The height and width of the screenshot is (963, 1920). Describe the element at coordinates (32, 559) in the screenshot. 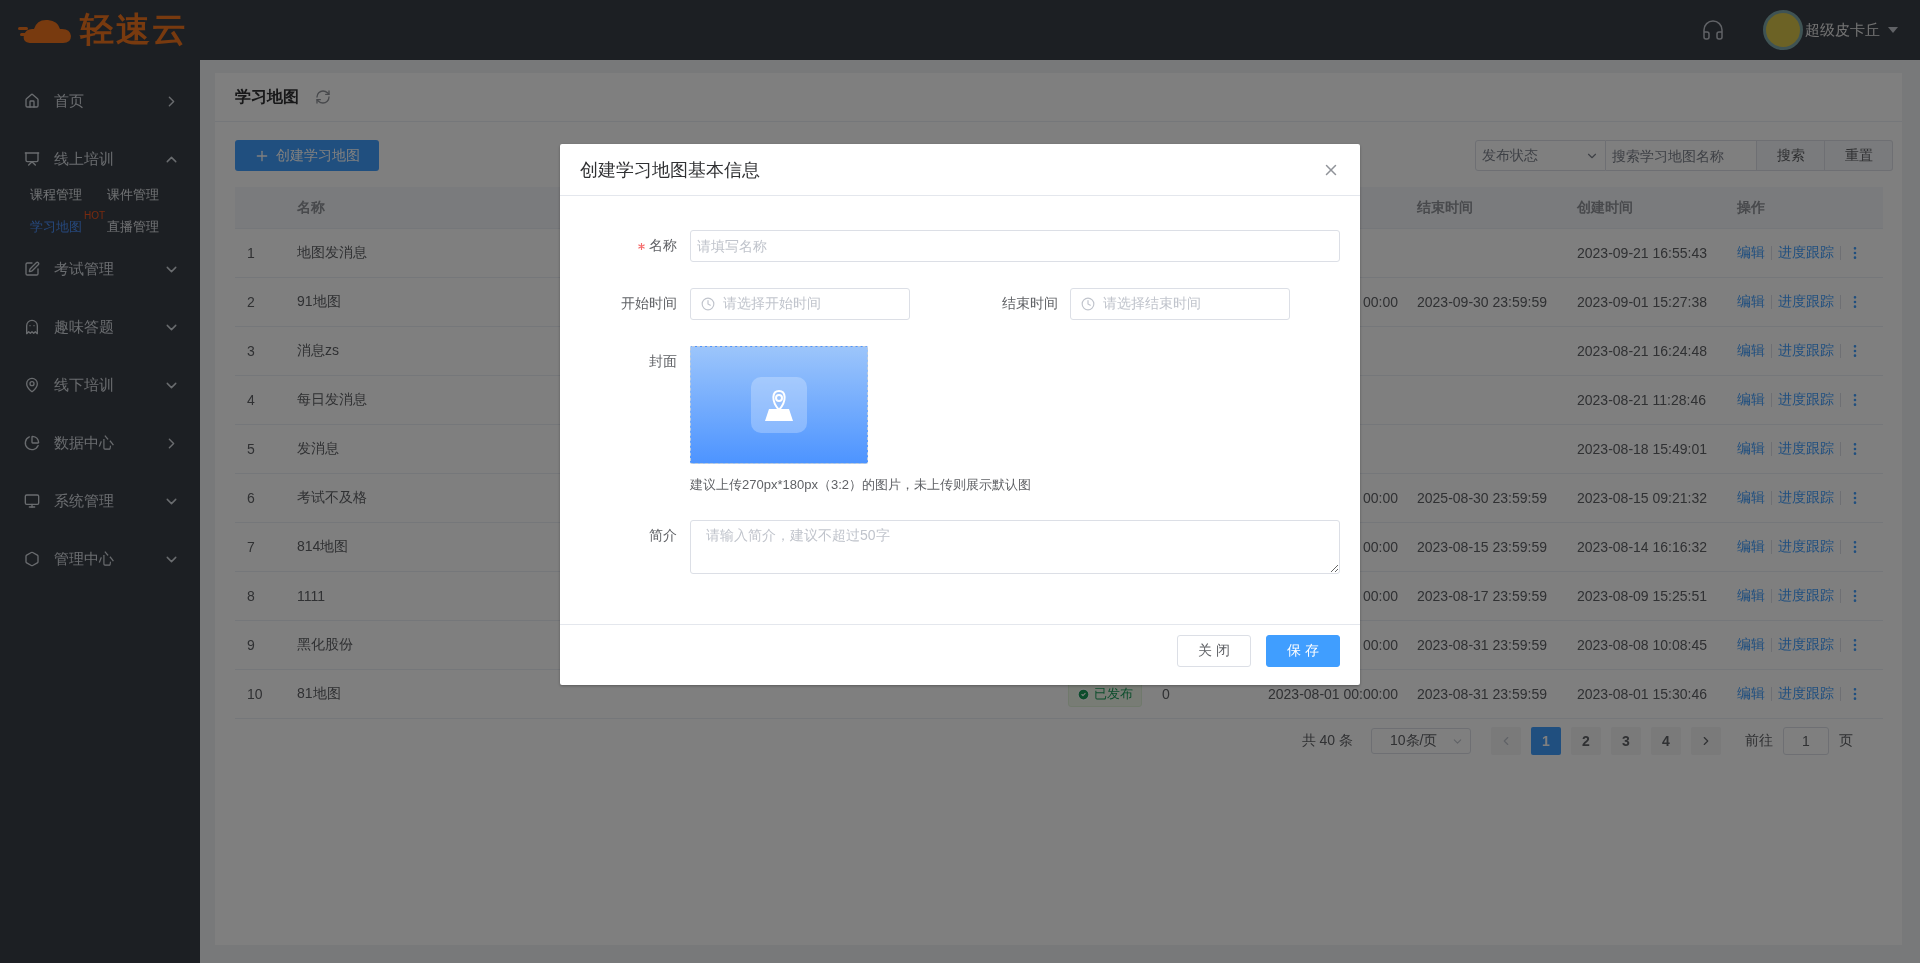

I see `hexagon-icon` at that location.